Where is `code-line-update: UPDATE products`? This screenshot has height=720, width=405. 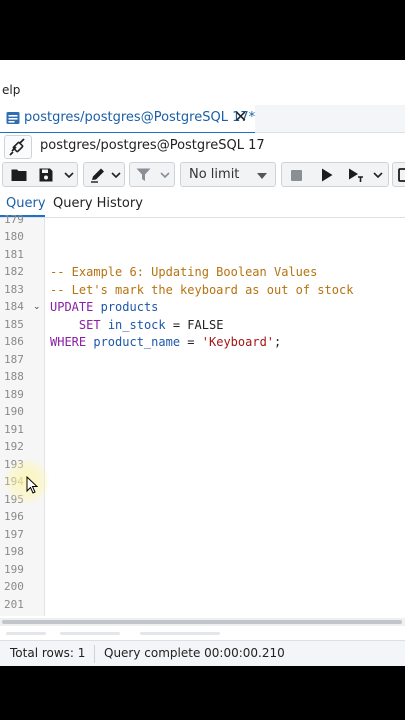
code-line-update: UPDATE products is located at coordinates (104, 307).